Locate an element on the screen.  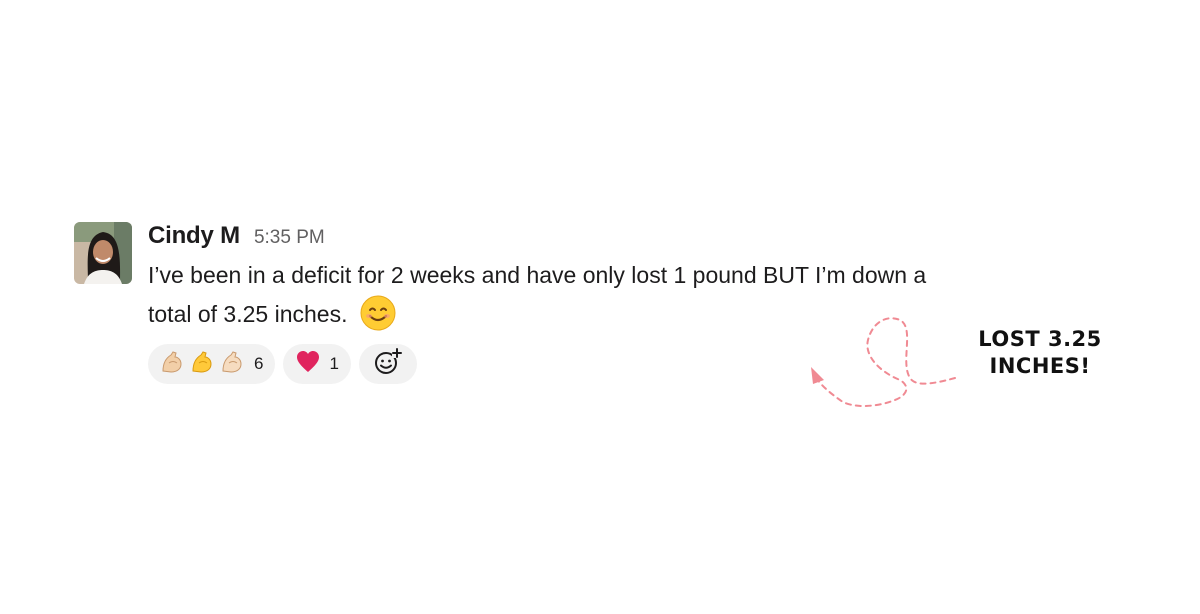
annotation-line-1: LOST 3.25 is located at coordinates (1040, 339).